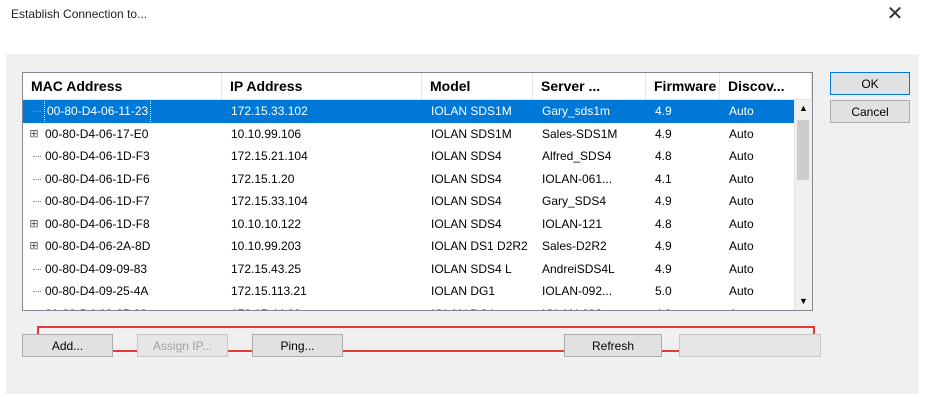  Describe the element at coordinates (576, 111) in the screenshot. I see `cell-server: Gary_sds1m` at that location.